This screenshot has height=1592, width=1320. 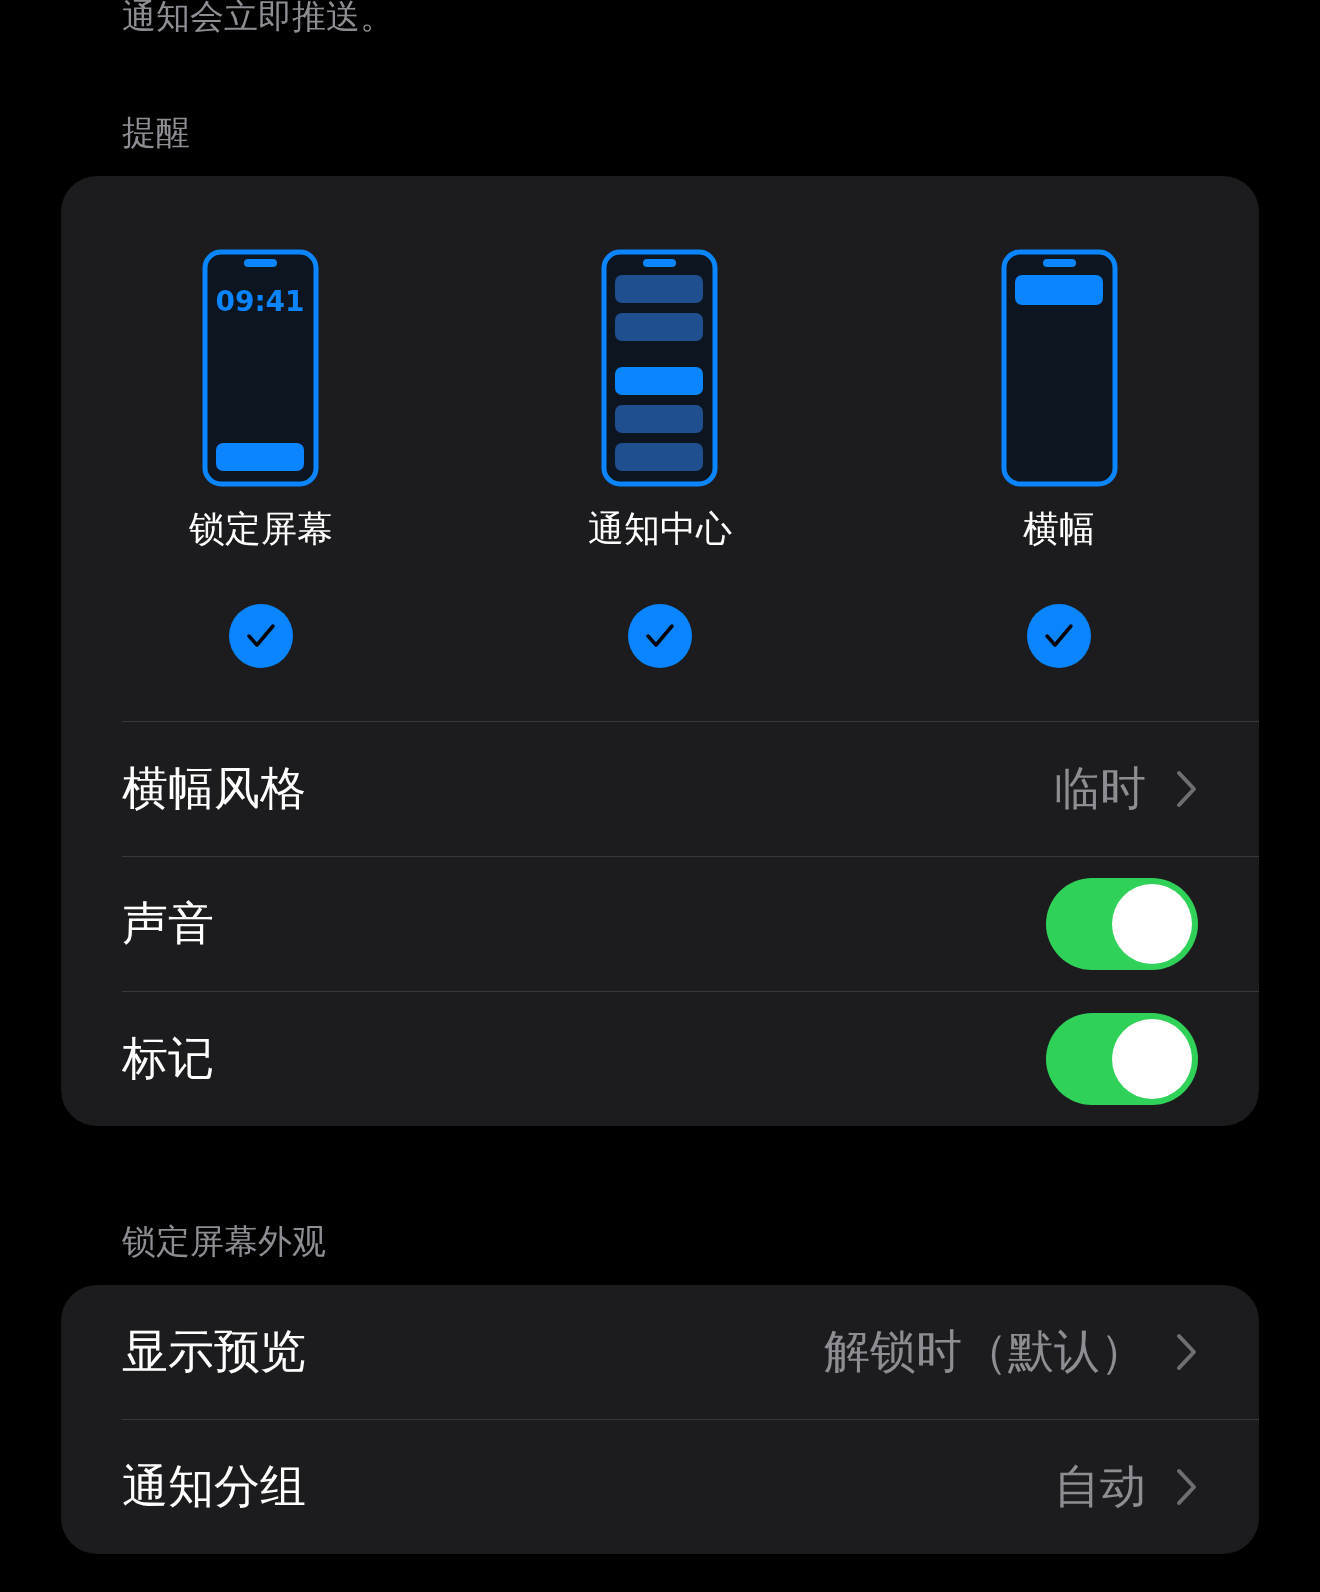 I want to click on row-label: 显示预览, so click(x=214, y=1351).